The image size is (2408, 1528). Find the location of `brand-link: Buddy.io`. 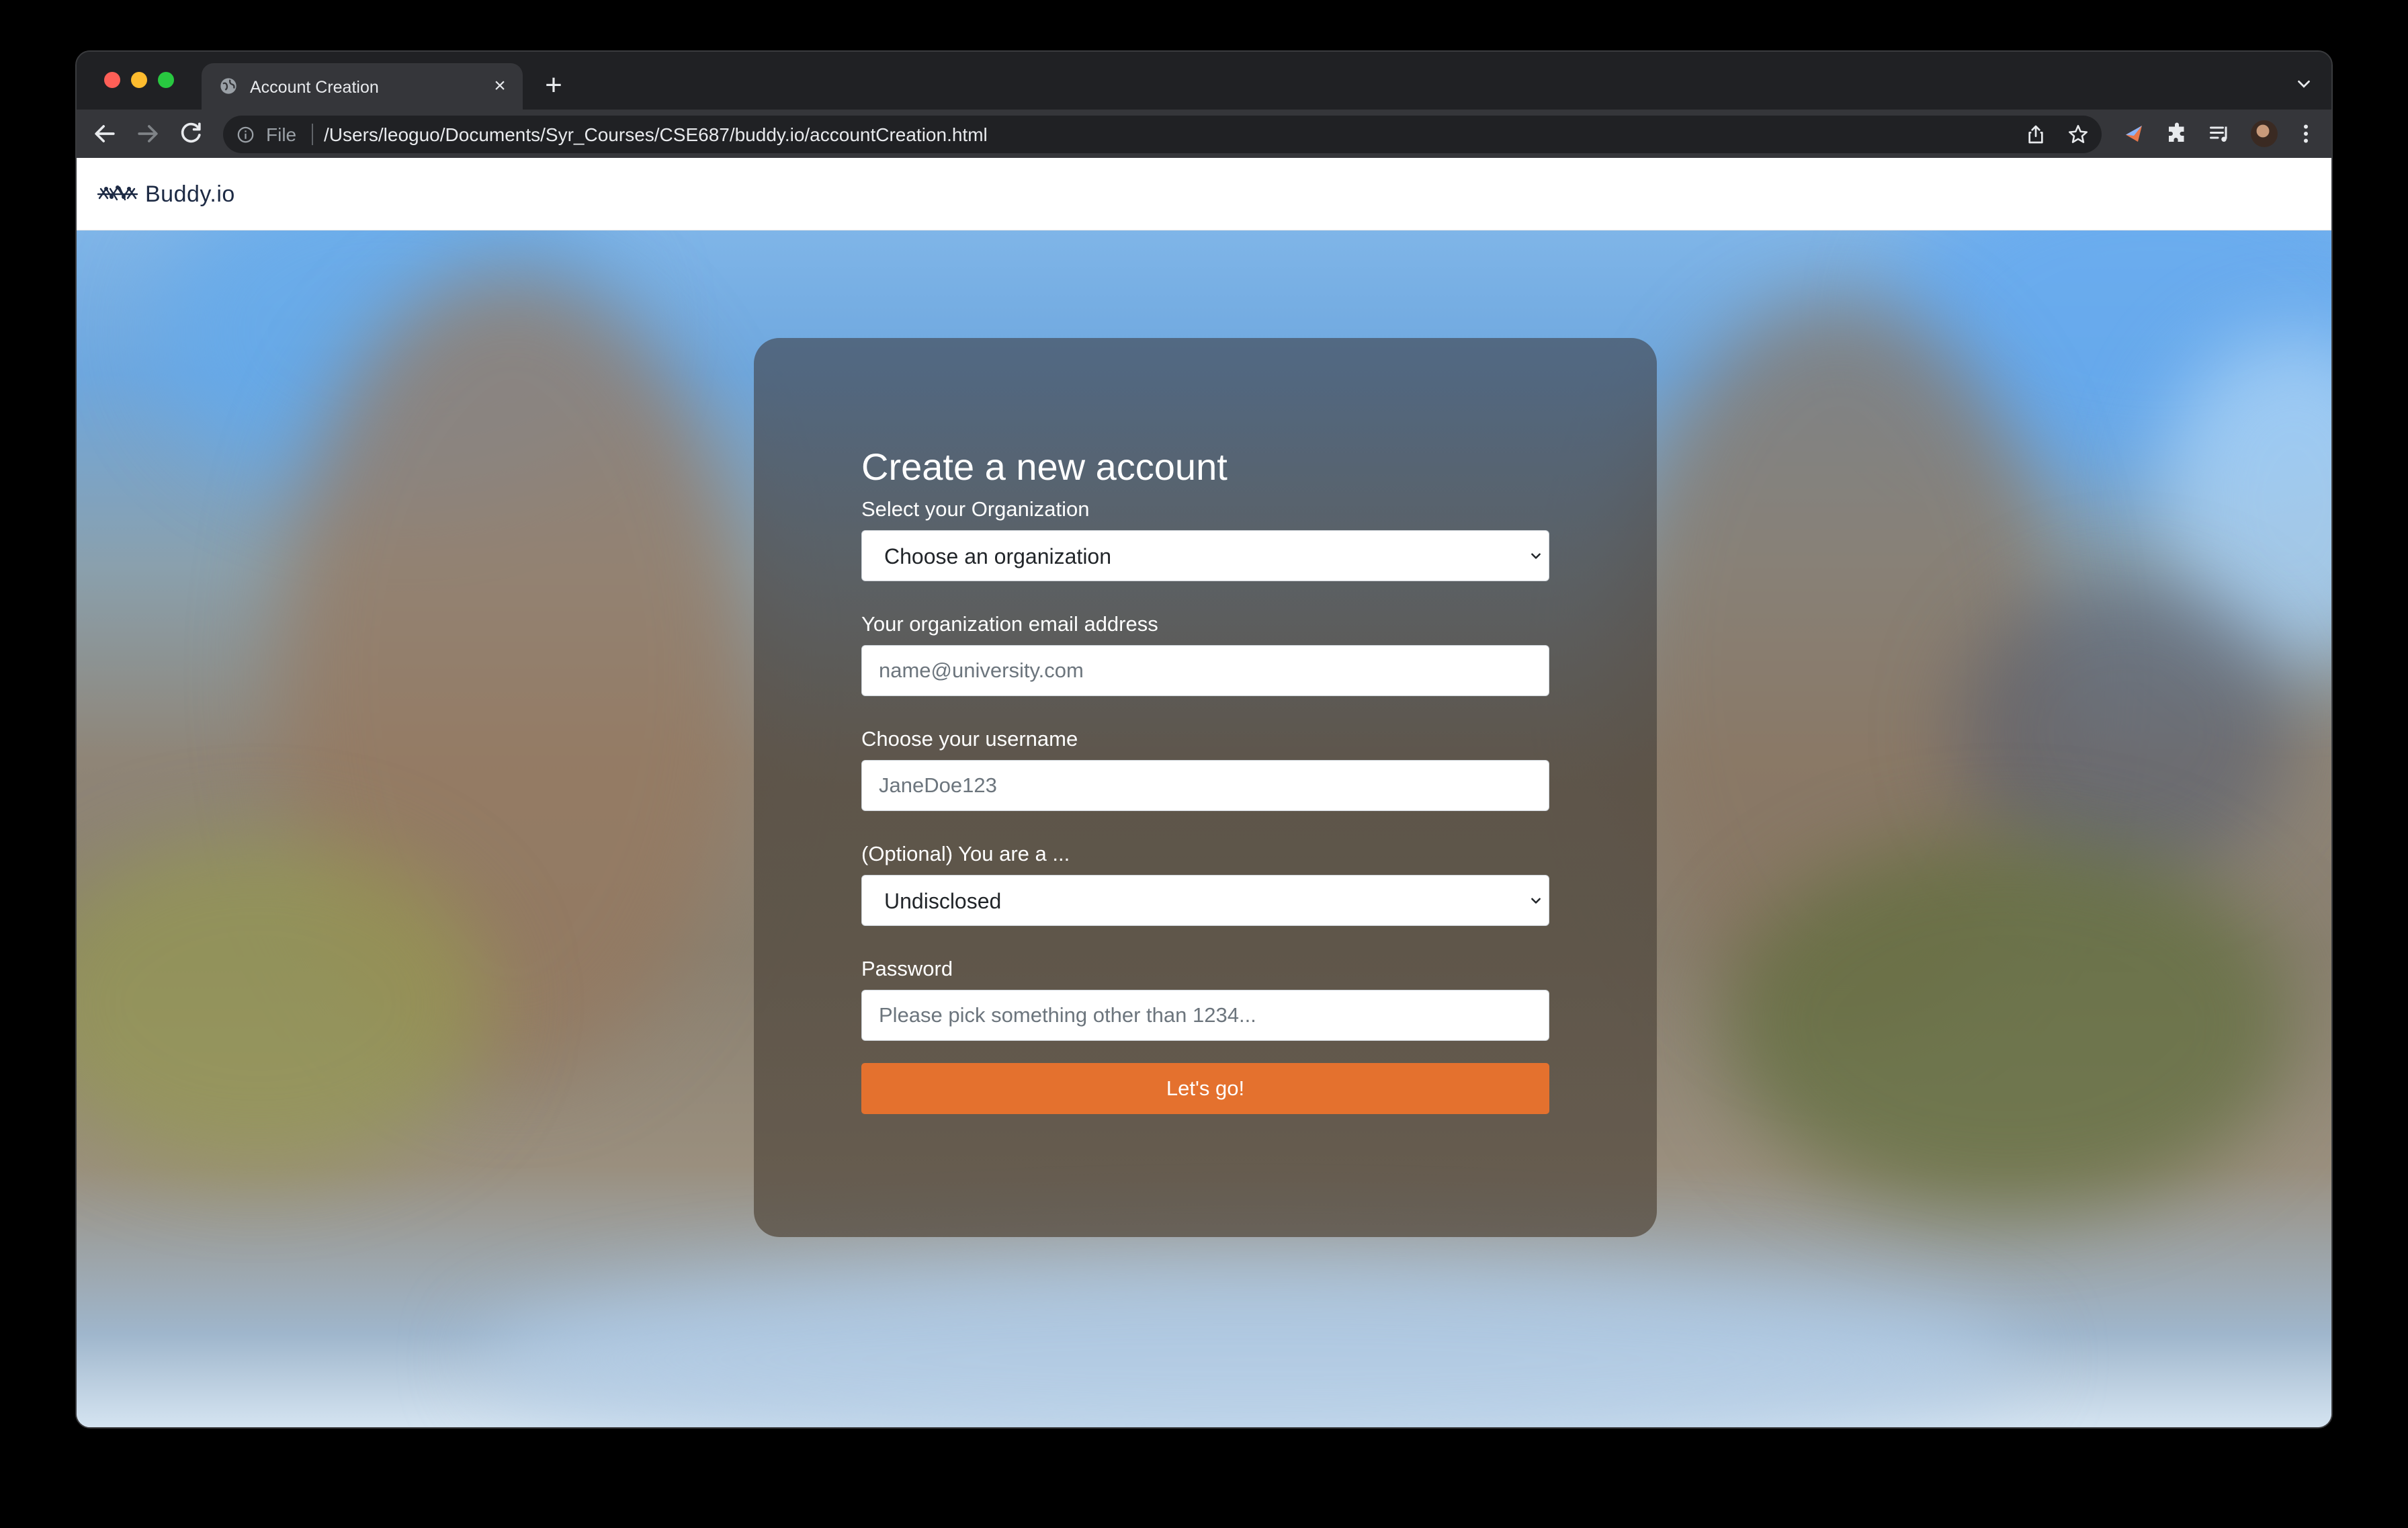

brand-link: Buddy.io is located at coordinates (166, 194).